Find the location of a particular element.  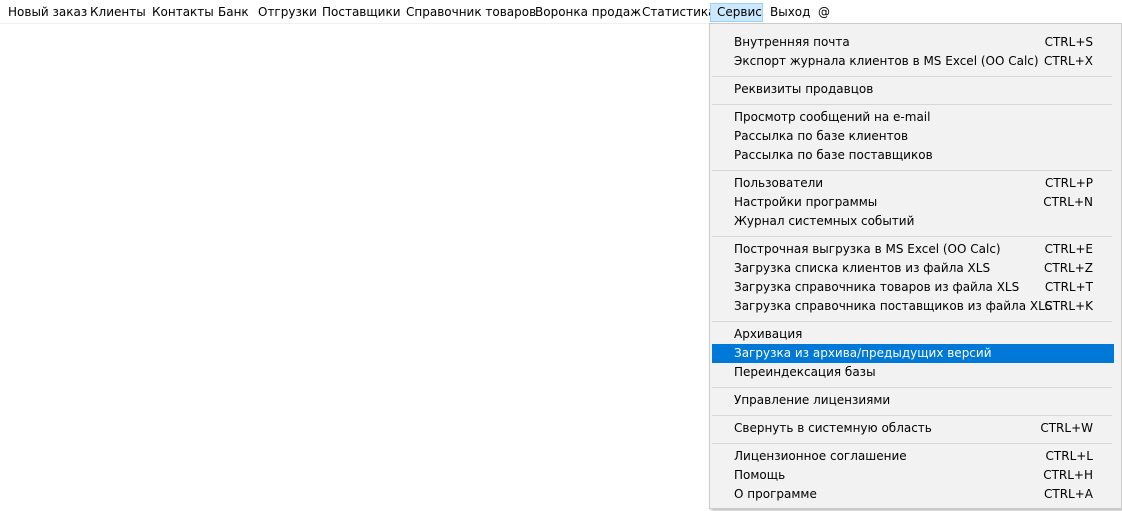

menu-item-label: Управление лицензиями is located at coordinates (812, 400).